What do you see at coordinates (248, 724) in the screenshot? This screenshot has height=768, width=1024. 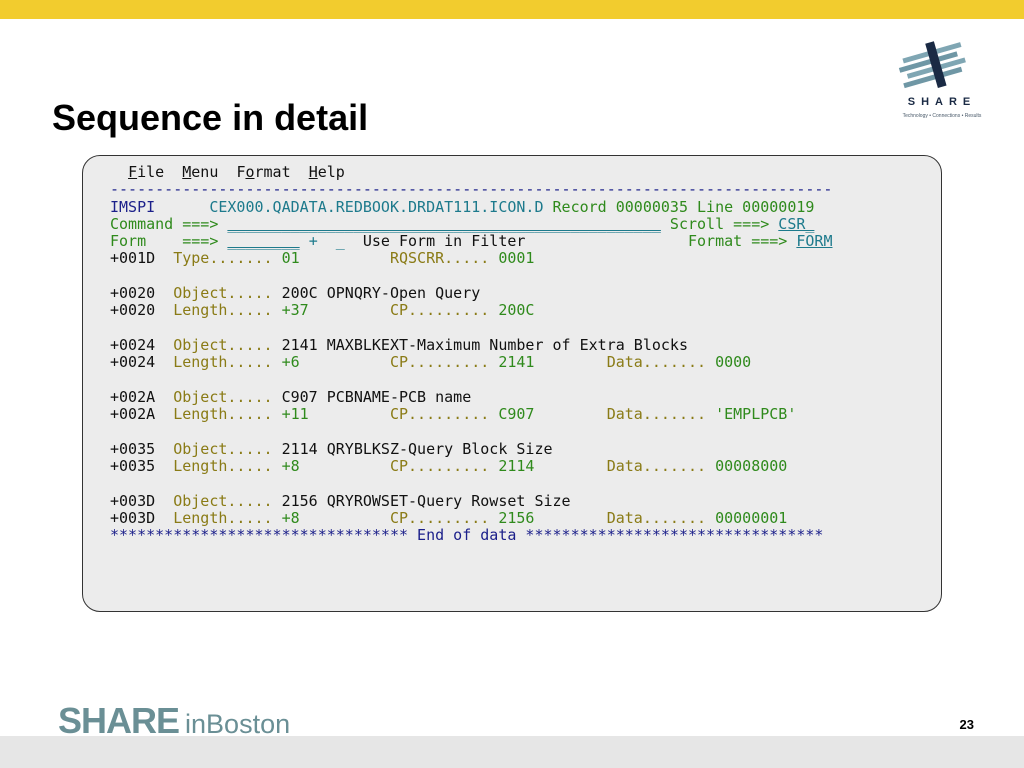 I see `footer-city: Boston` at bounding box center [248, 724].